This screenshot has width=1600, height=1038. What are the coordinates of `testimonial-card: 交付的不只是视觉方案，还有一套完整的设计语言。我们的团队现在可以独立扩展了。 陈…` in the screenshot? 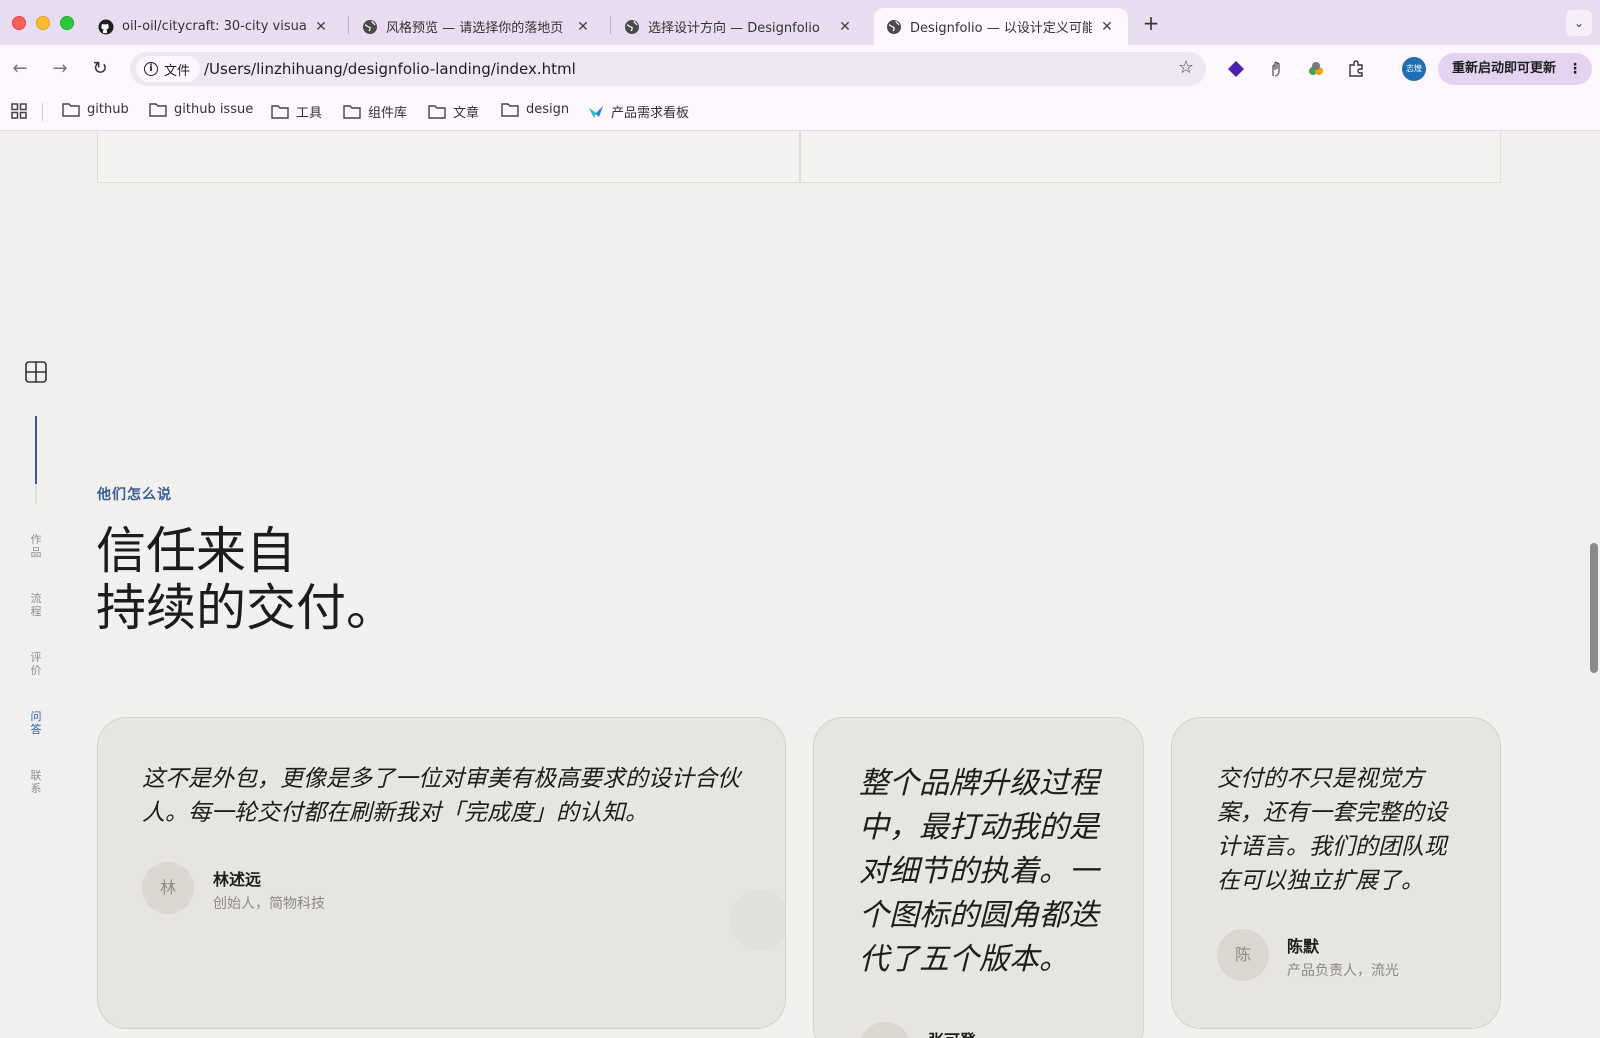 It's located at (1336, 873).